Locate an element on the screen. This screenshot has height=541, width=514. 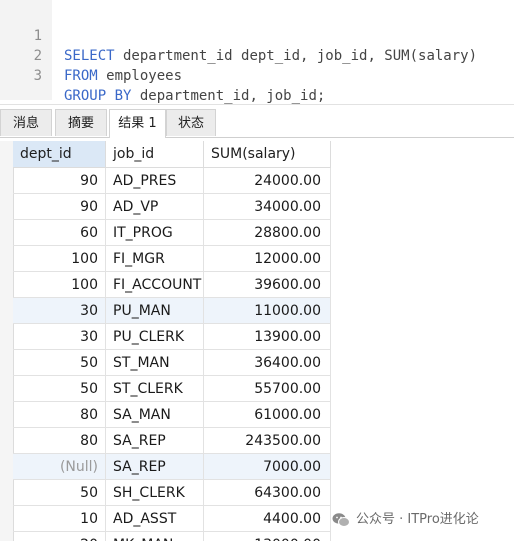
table-row: 100 FI_MGR 12000.00 is located at coordinates (172, 259).